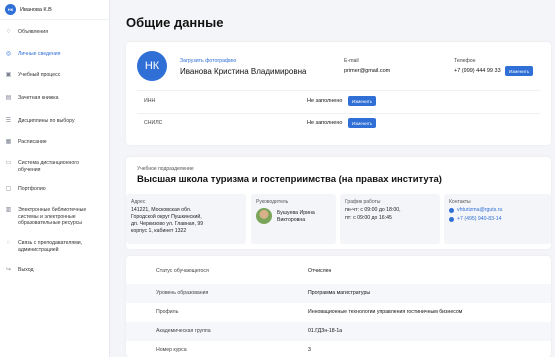 The image size is (555, 357). What do you see at coordinates (373, 210) in the screenshot?
I see `schedule-line: пн-чт: с 09:00 до 18:00,` at bounding box center [373, 210].